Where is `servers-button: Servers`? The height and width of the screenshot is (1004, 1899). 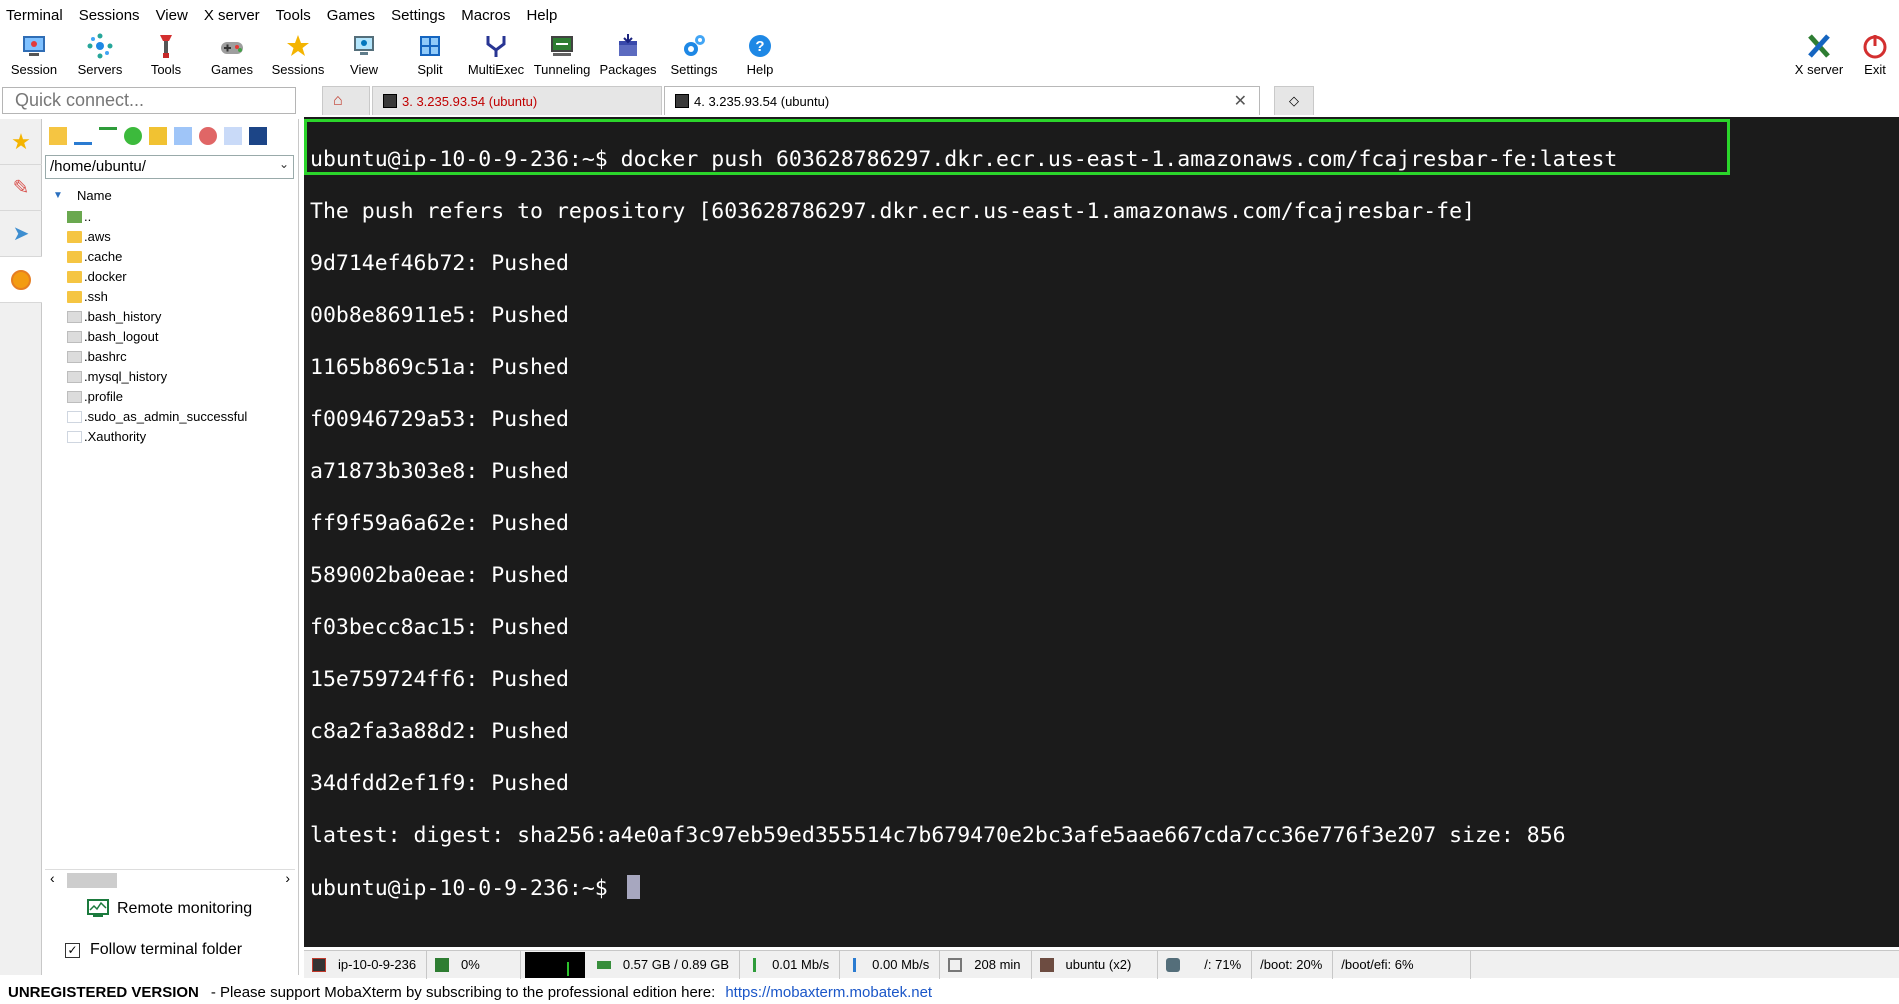
servers-button: Servers is located at coordinates (100, 56).